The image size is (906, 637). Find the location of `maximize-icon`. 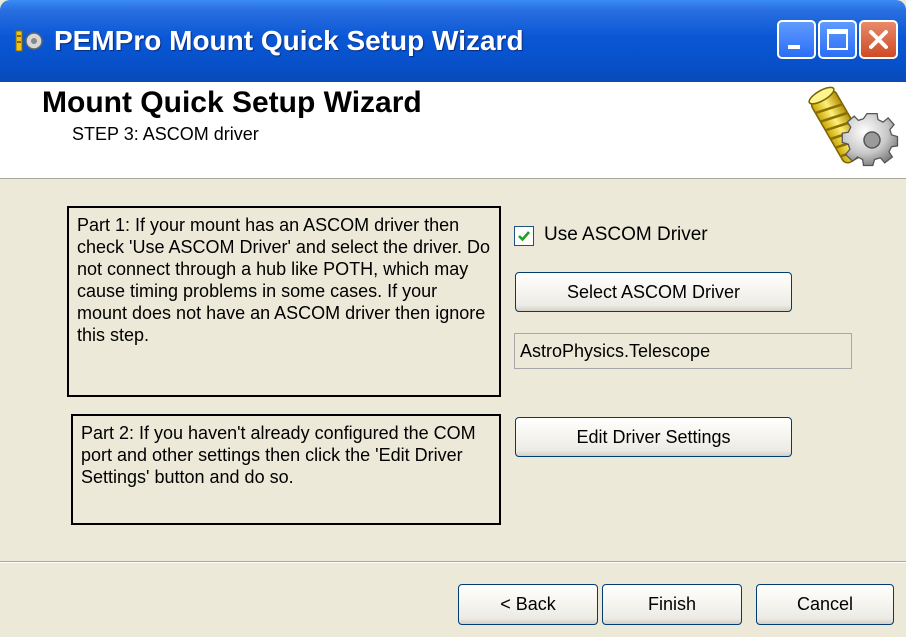

maximize-icon is located at coordinates (837, 39).